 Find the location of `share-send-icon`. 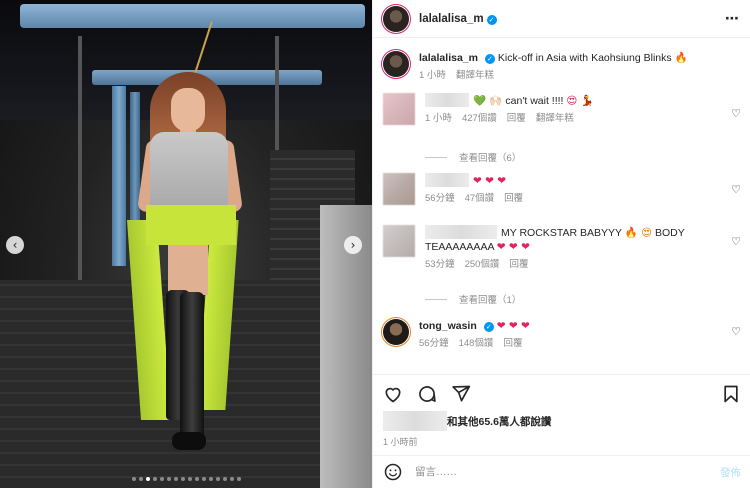

share-send-icon is located at coordinates (461, 394).